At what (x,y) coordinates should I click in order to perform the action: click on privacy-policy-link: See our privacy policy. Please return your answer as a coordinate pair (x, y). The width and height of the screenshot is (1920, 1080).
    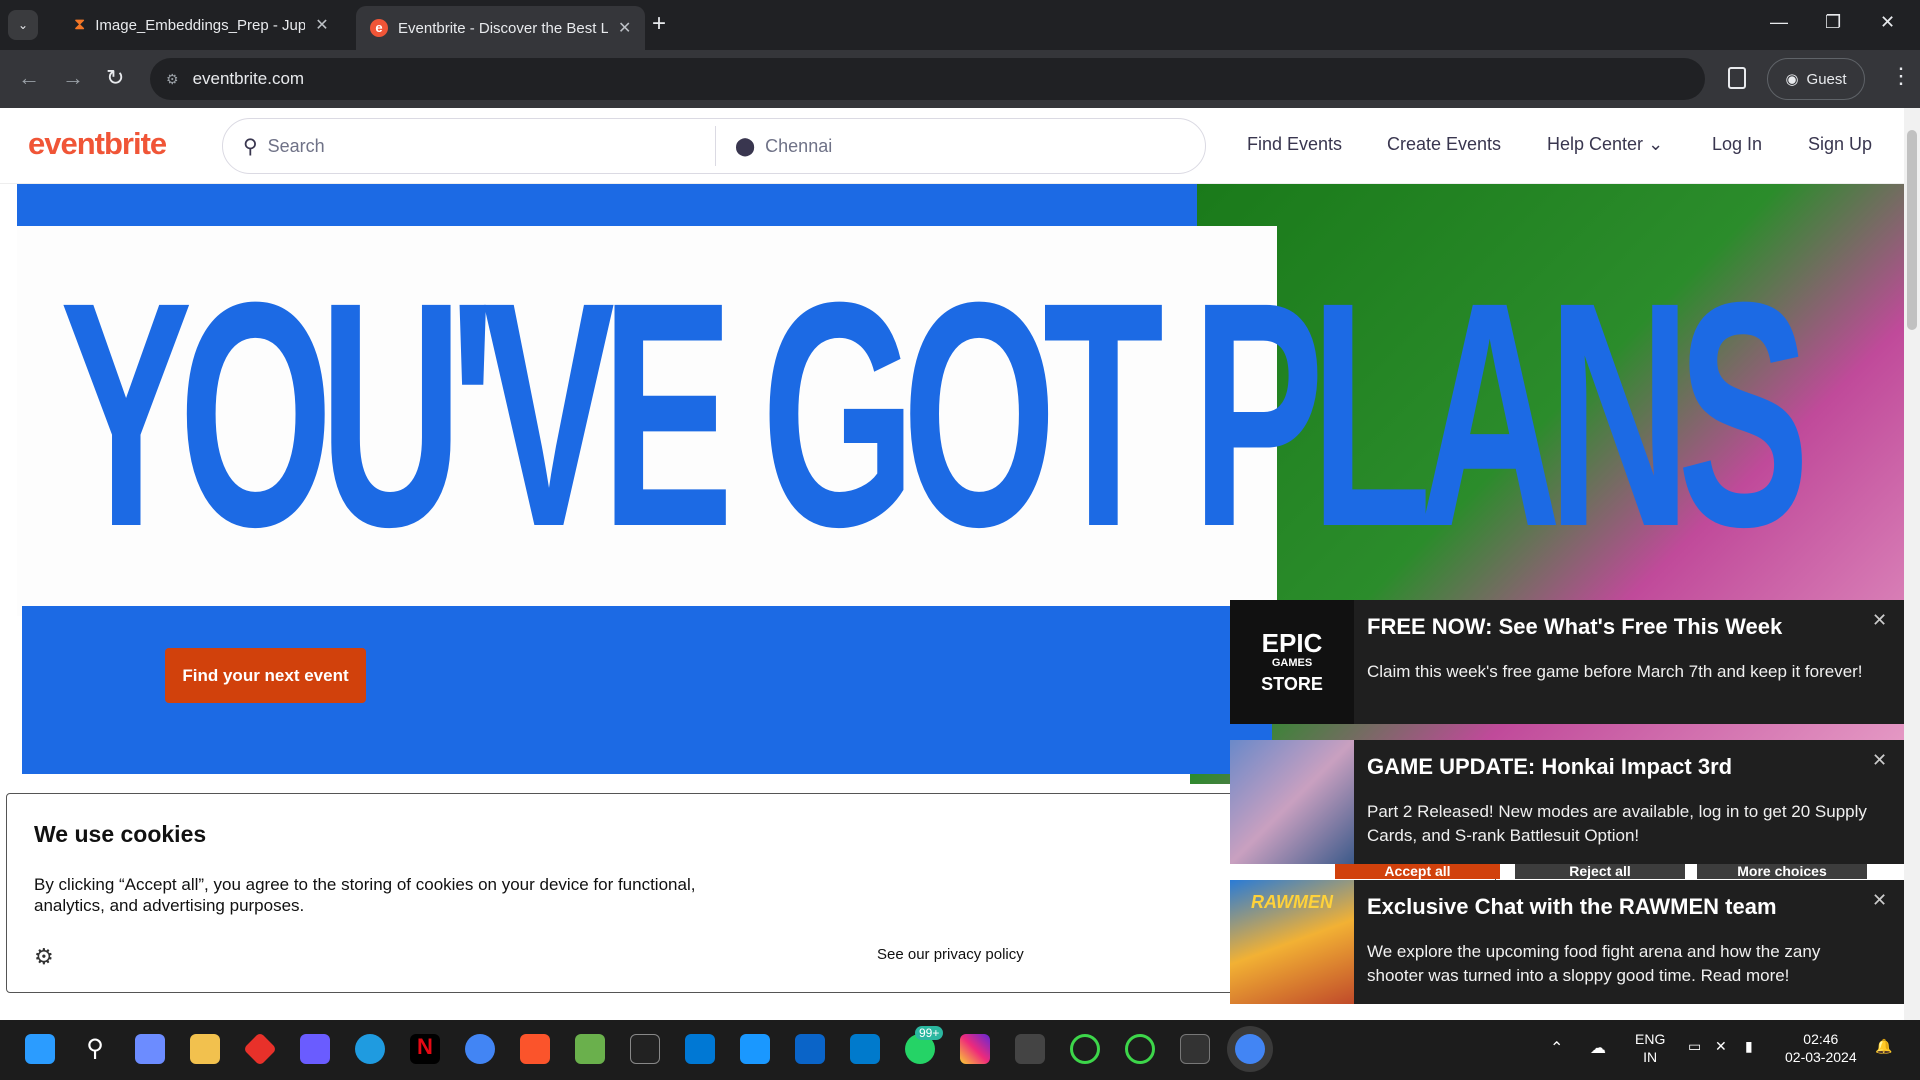
    Looking at the image, I should click on (950, 954).